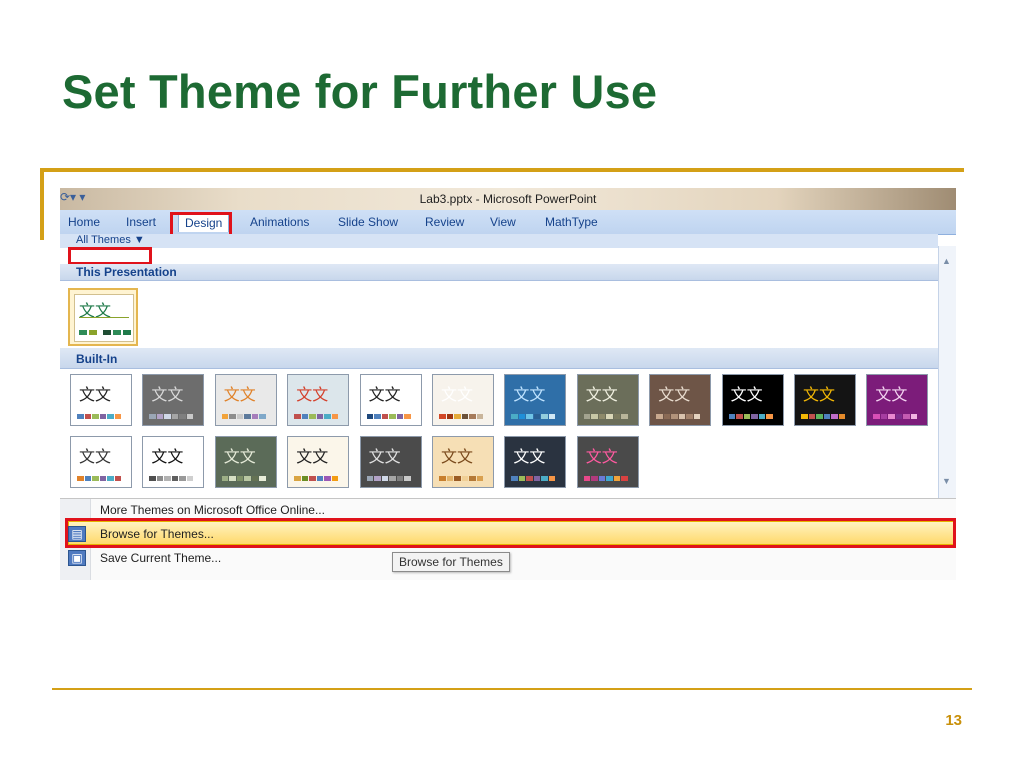 The width and height of the screenshot is (1024, 768). I want to click on tab-mathtype: MathType, so click(571, 222).